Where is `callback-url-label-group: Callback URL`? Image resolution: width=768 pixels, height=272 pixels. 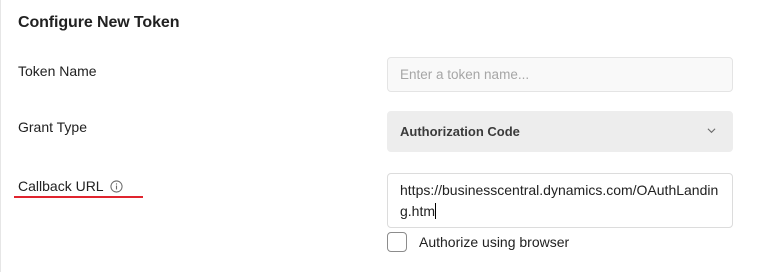
callback-url-label-group: Callback URL is located at coordinates (70, 186).